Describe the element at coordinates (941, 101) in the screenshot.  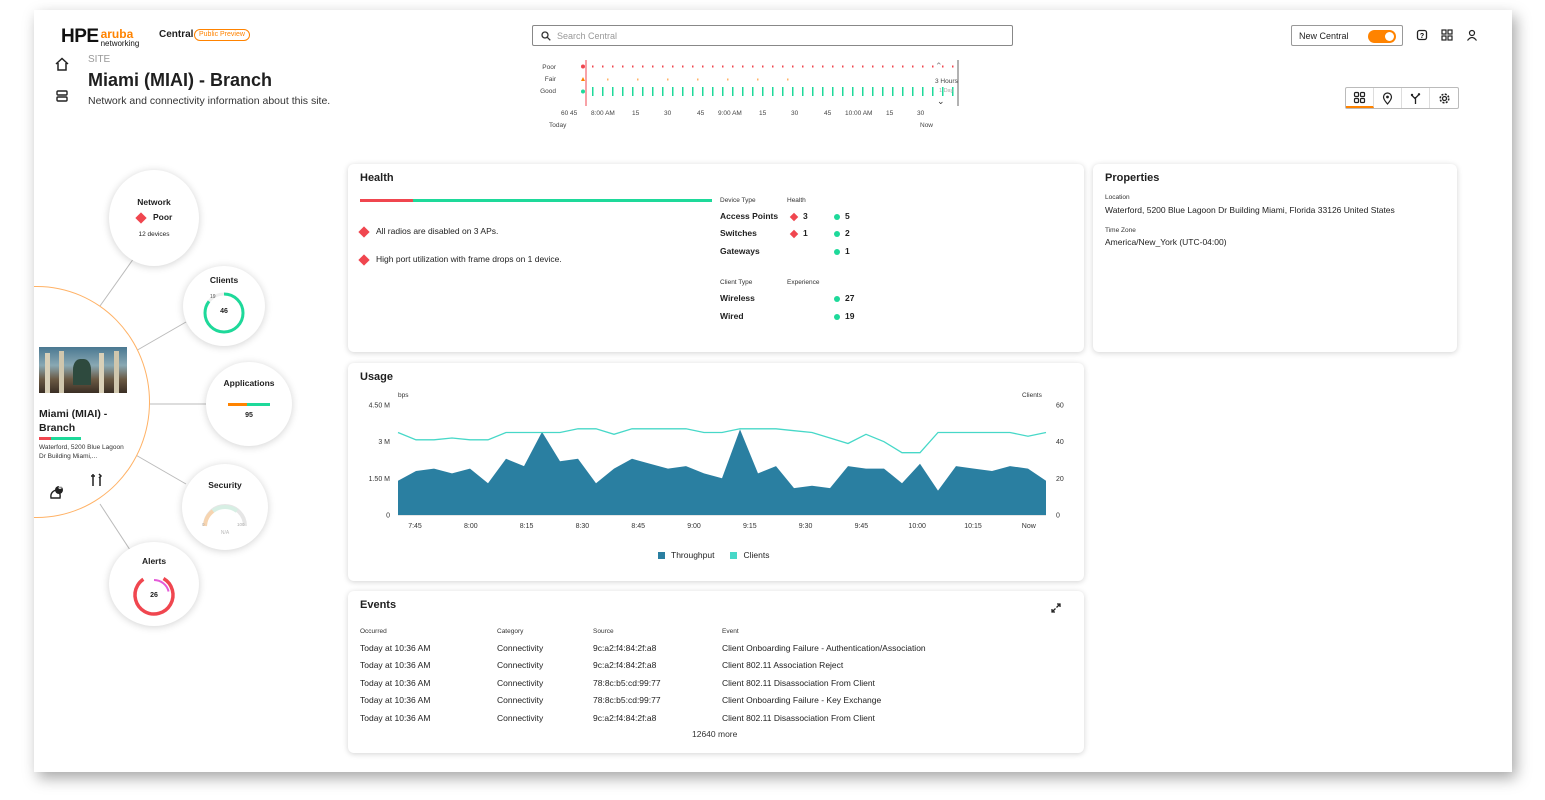
I see `timeline-down-icon: ⌄` at that location.